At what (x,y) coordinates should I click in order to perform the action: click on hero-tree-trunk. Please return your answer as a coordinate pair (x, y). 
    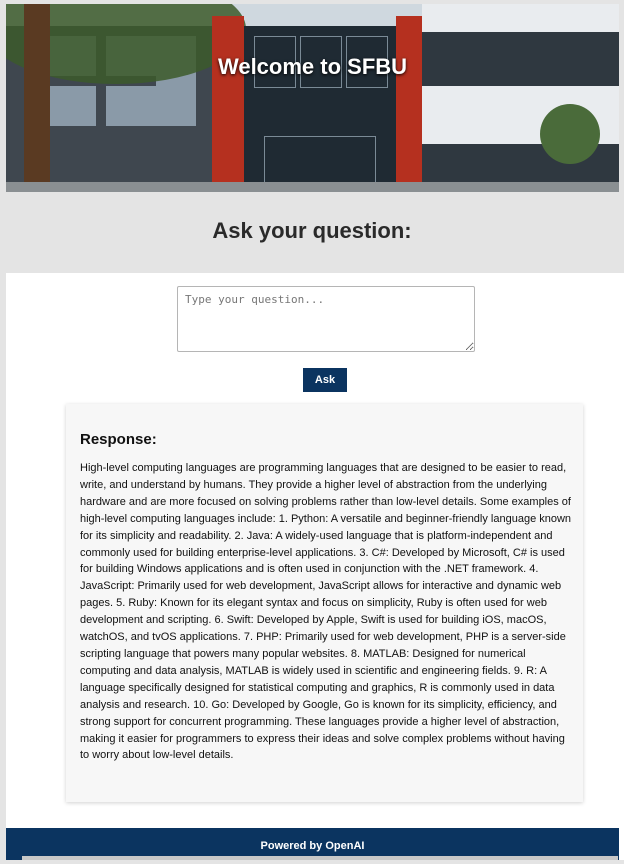
    Looking at the image, I should click on (37, 98).